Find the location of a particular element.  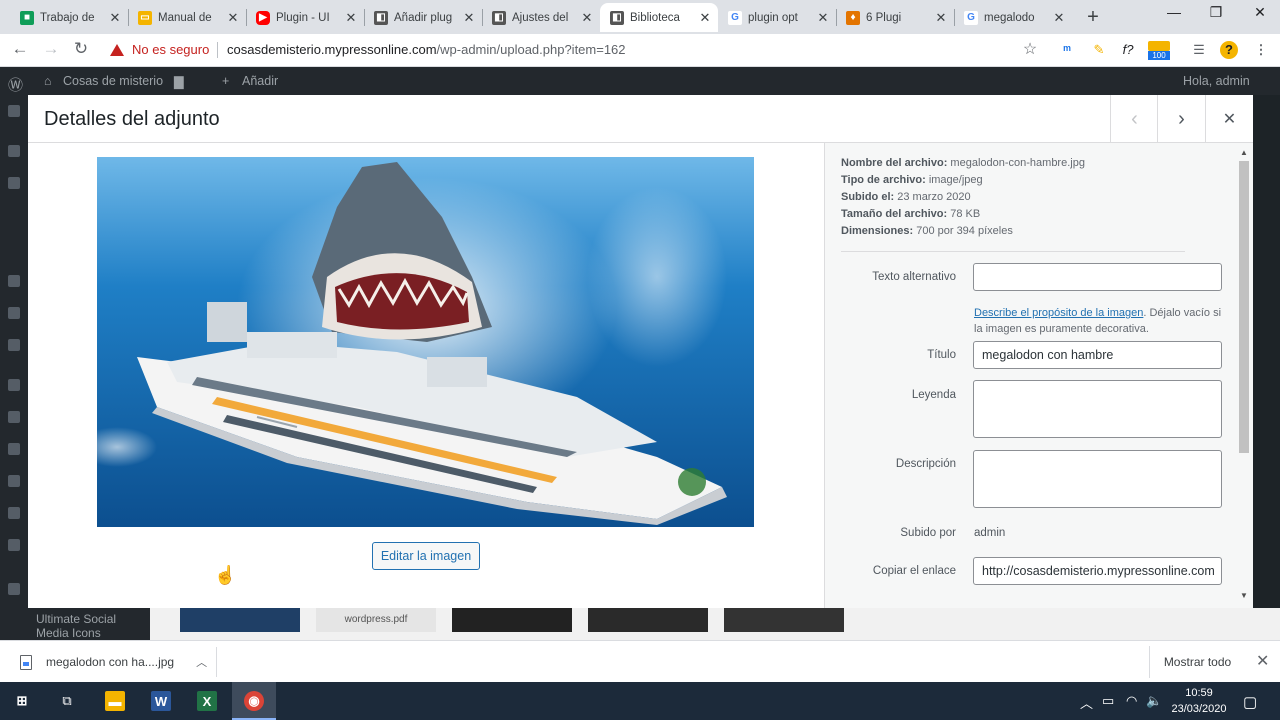

reload-icon: ↻ is located at coordinates (81, 49).